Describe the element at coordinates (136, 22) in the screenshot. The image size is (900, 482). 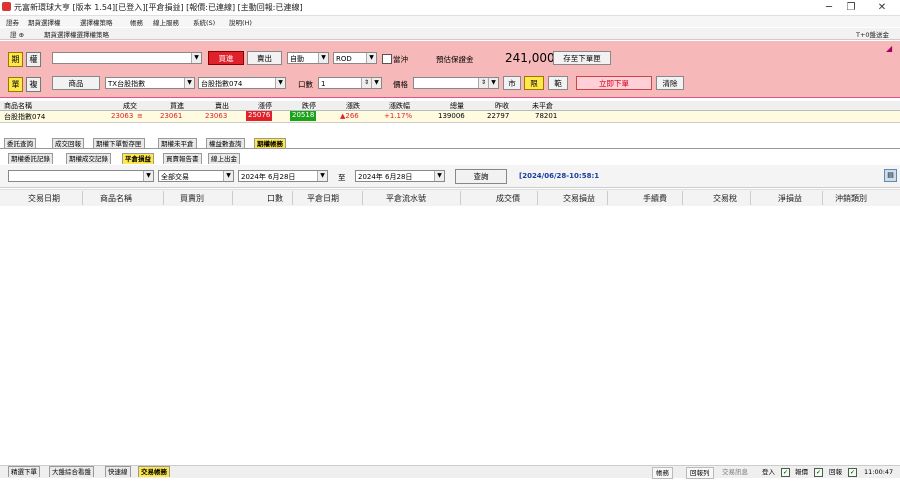
I see `menu-accounts: 帳務` at that location.